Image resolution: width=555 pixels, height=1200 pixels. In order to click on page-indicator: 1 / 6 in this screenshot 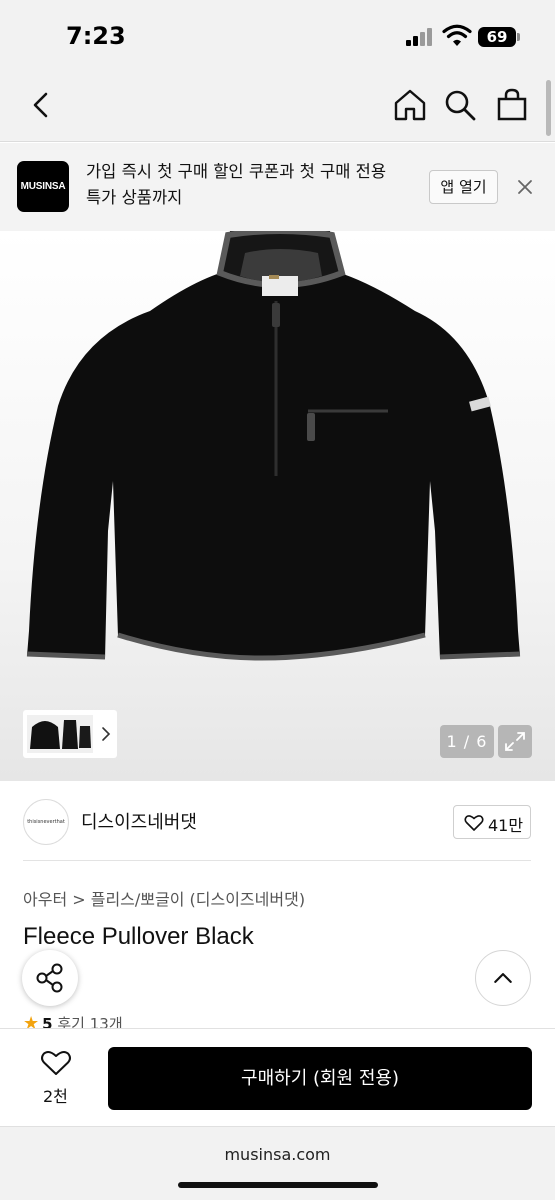, I will do `click(467, 741)`.